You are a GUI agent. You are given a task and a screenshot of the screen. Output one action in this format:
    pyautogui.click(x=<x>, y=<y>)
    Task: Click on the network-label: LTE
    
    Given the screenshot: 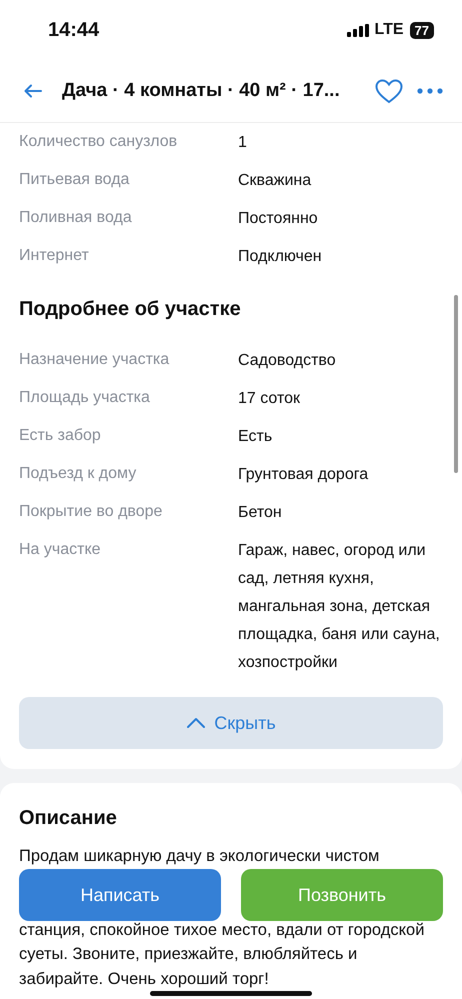 What is the action you would take?
    pyautogui.click(x=389, y=30)
    